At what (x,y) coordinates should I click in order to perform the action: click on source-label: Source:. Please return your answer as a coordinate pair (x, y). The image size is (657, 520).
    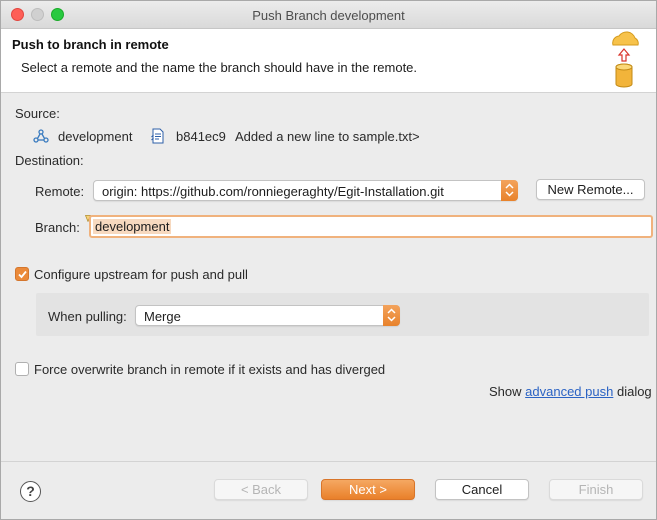
    Looking at the image, I should click on (37, 113).